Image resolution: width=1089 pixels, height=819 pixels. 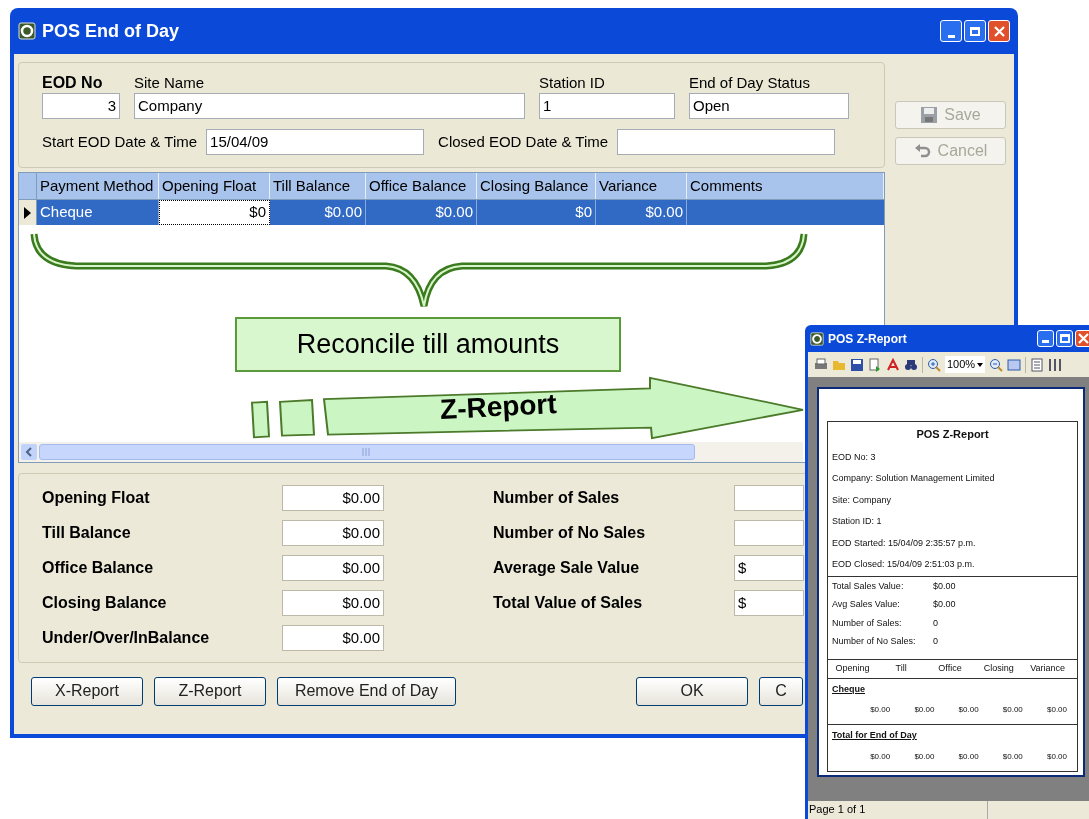 I want to click on report-column-header: Till, so click(x=901, y=668).